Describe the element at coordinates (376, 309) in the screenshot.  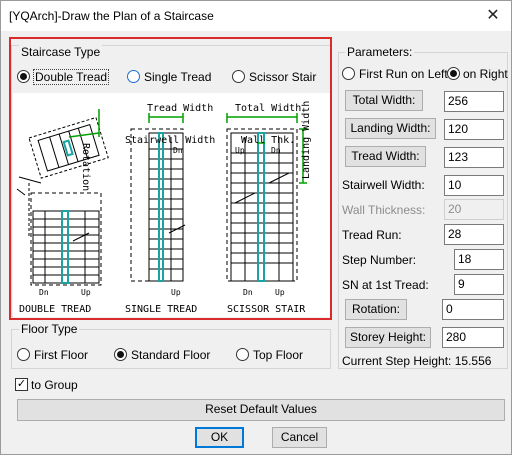
I see `rotation-button: Rotation:` at that location.